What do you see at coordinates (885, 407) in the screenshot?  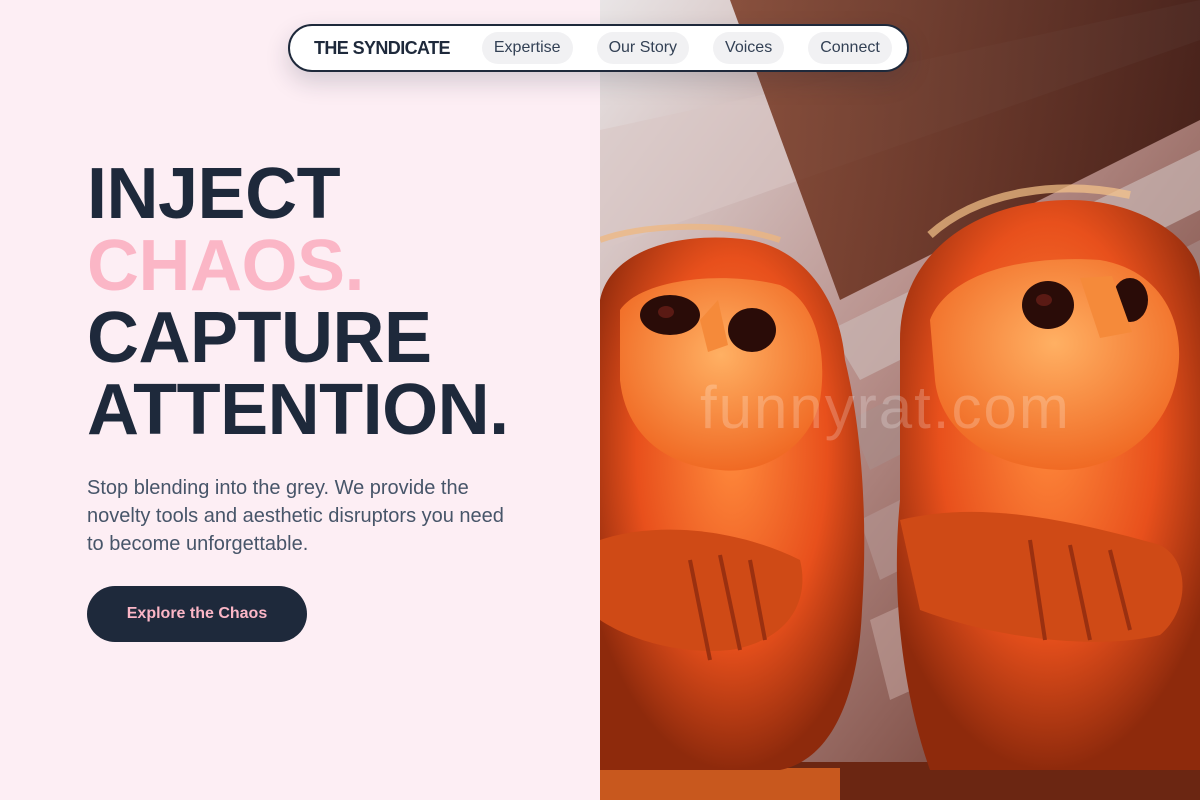 I see `watermark-text: funnyrat.com` at bounding box center [885, 407].